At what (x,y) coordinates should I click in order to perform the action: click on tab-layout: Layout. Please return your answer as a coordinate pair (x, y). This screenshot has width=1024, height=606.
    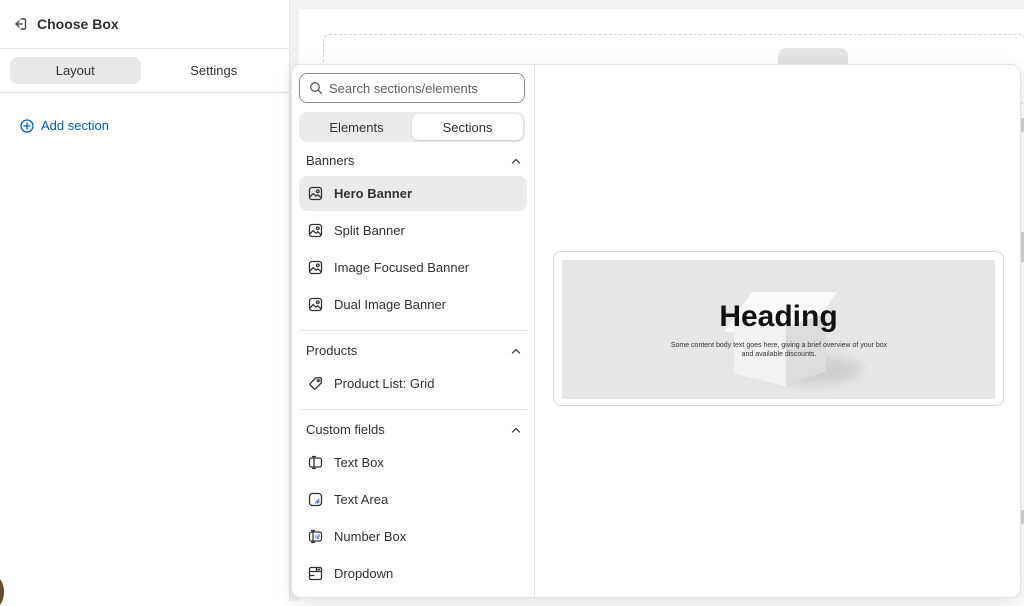
    Looking at the image, I should click on (75, 70).